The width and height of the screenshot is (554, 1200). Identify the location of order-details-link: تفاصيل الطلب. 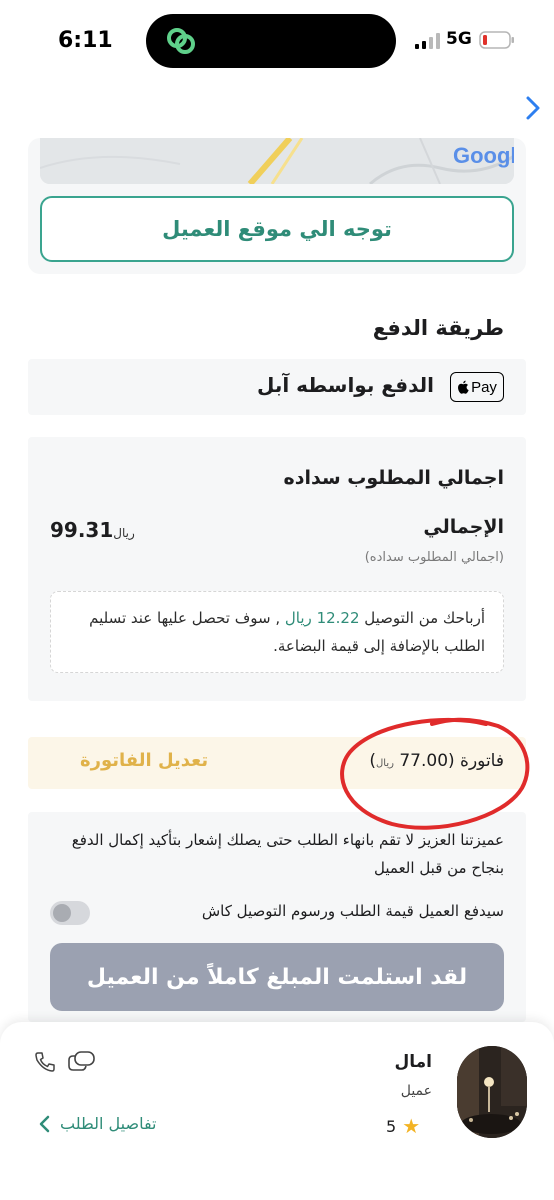
(97, 1123).